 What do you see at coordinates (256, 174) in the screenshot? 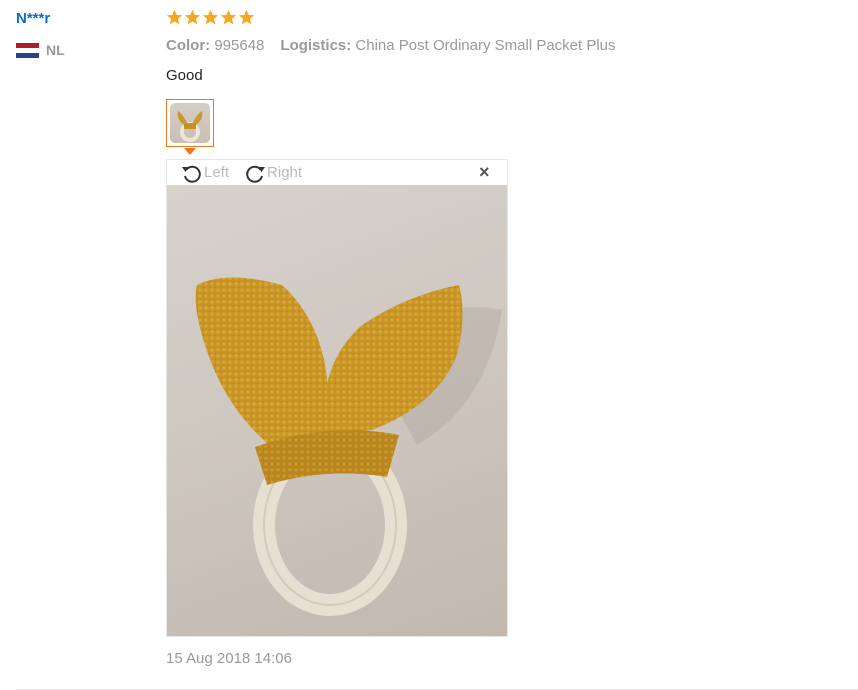
I see `rotate-right-icon` at bounding box center [256, 174].